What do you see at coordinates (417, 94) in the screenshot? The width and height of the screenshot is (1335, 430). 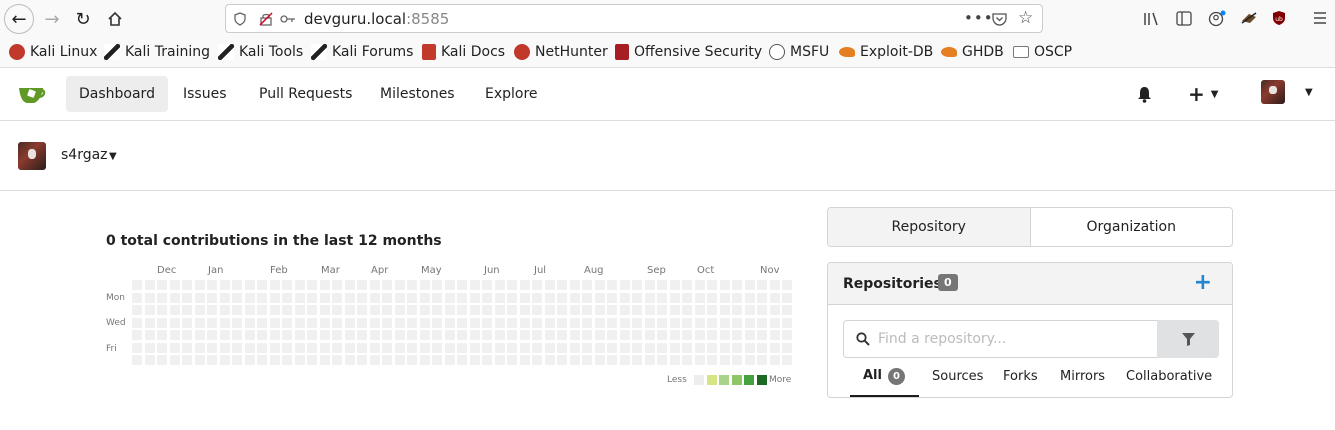 I see `nav-milestones: Milestones` at bounding box center [417, 94].